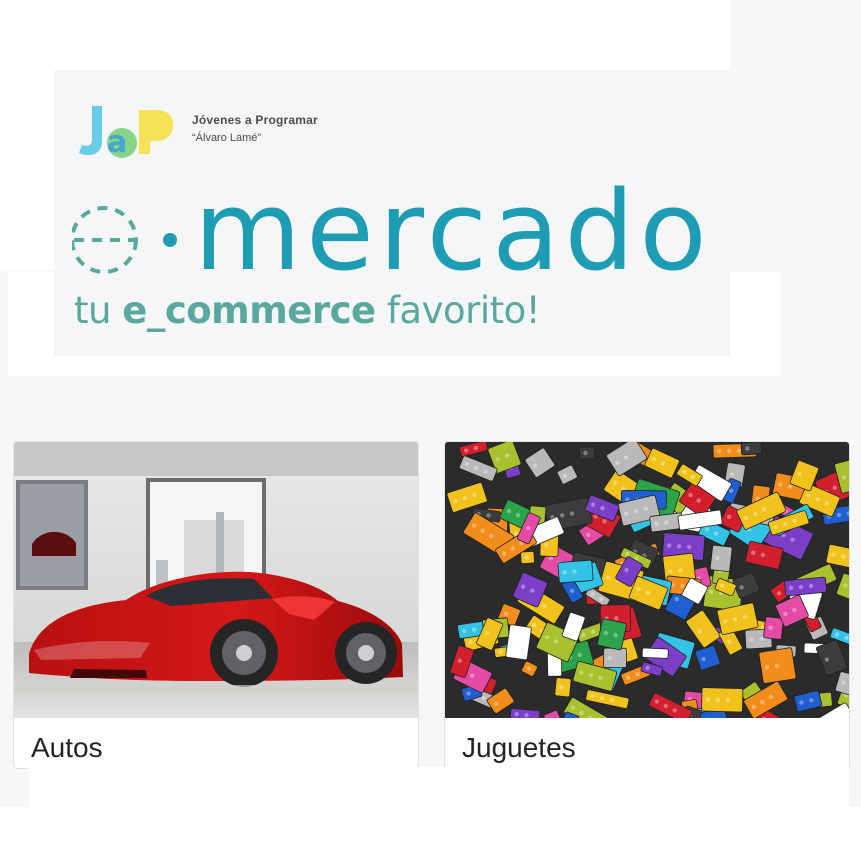 Image resolution: width=861 pixels, height=862 pixels. What do you see at coordinates (453, 231) in the screenshot?
I see `brand-name: mercado` at bounding box center [453, 231].